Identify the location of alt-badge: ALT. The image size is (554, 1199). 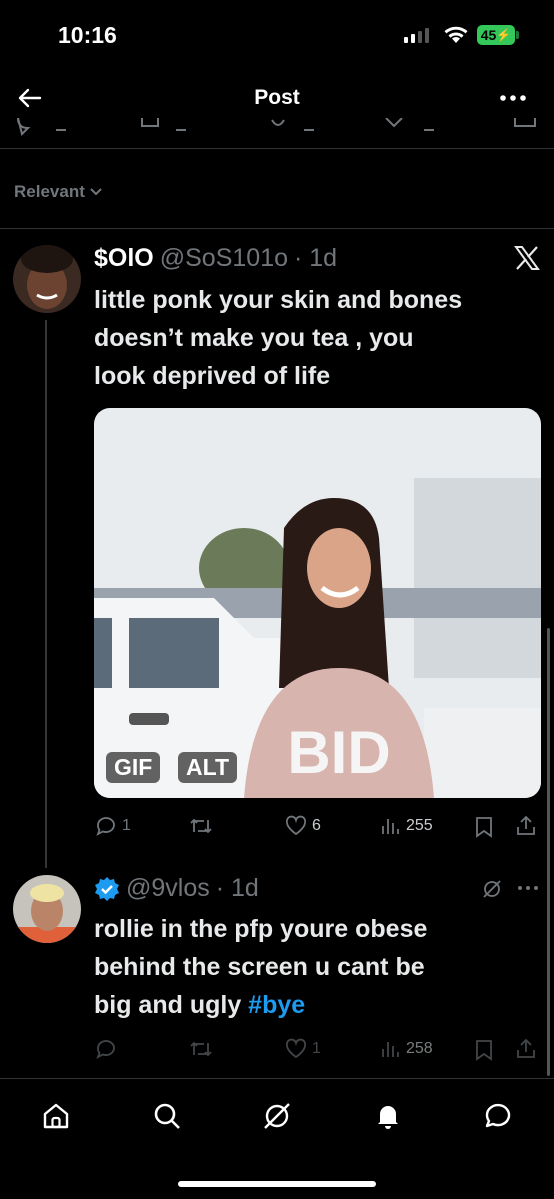
(208, 767).